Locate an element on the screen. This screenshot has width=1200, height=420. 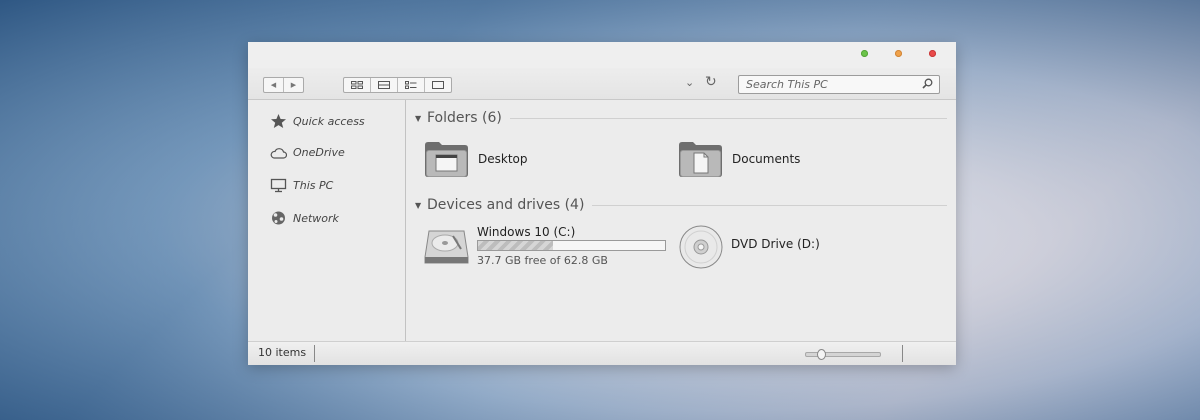
desktop-folder-icon is located at coordinates (446, 159).